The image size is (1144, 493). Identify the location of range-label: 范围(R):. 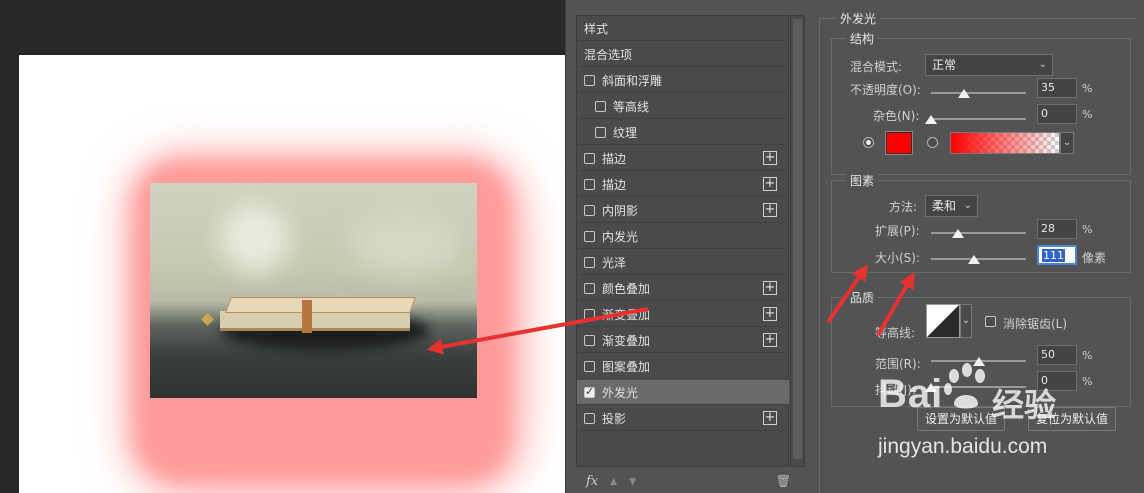
(898, 364).